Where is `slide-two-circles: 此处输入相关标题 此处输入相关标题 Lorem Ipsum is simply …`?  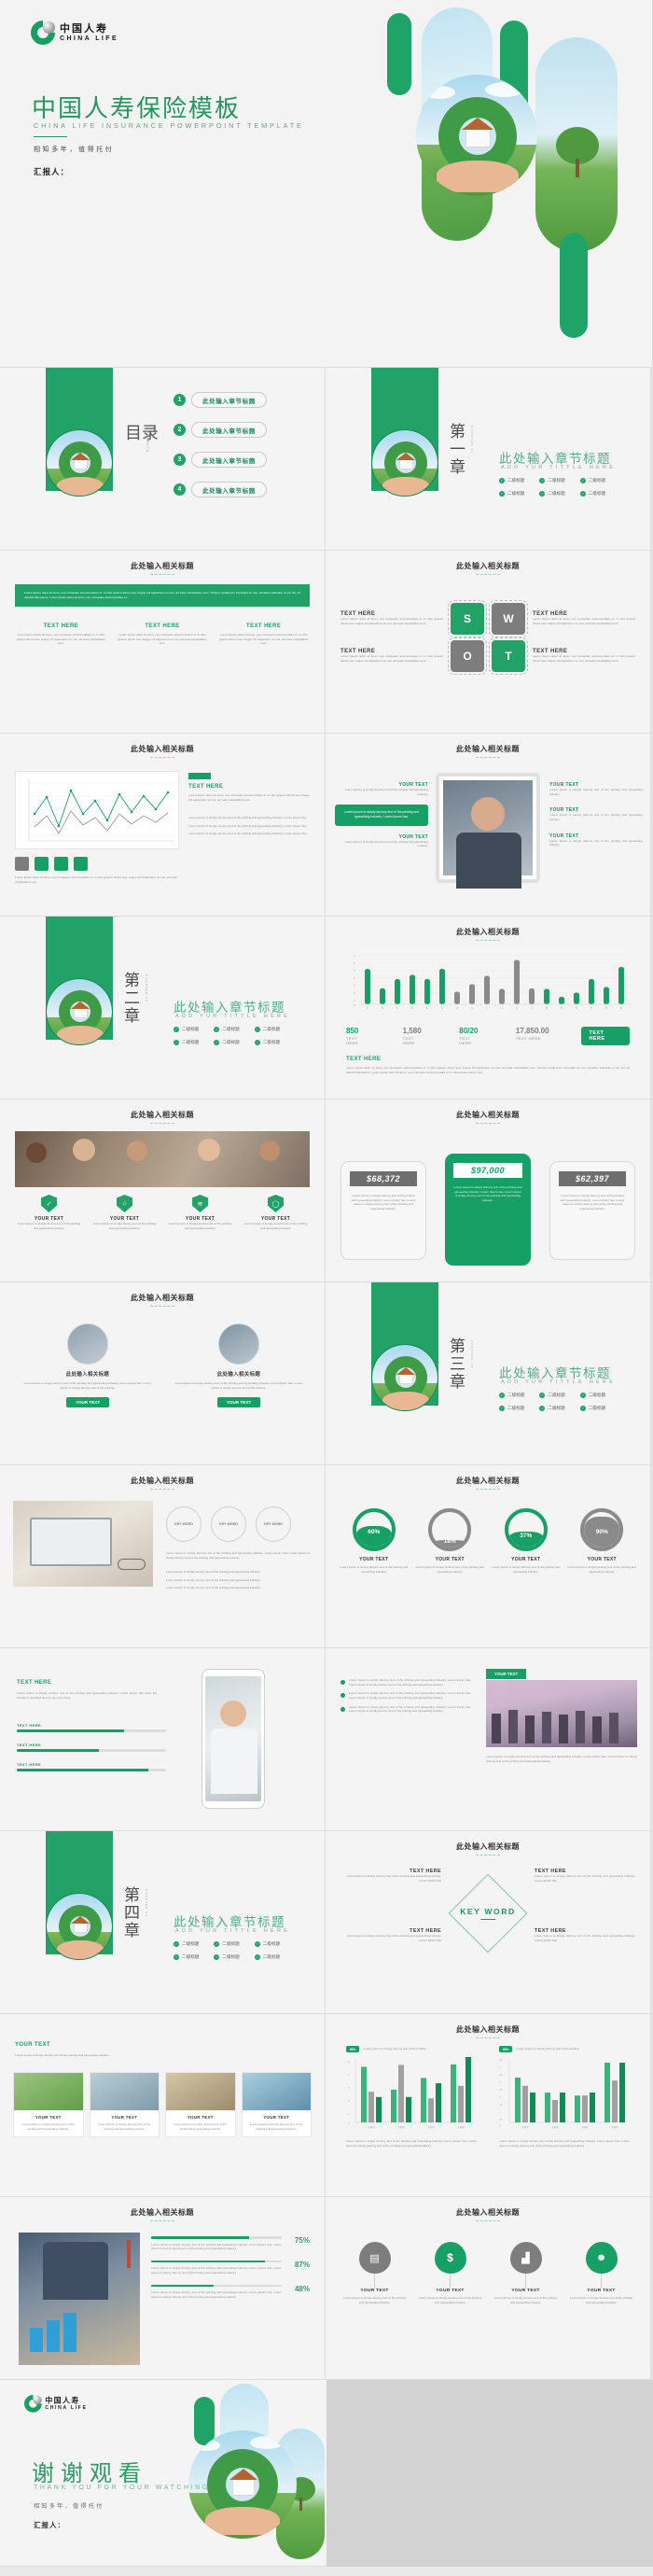 slide-two-circles: 此处输入相关标题 此处输入相关标题 Lorem Ipsum is simply … is located at coordinates (163, 1373).